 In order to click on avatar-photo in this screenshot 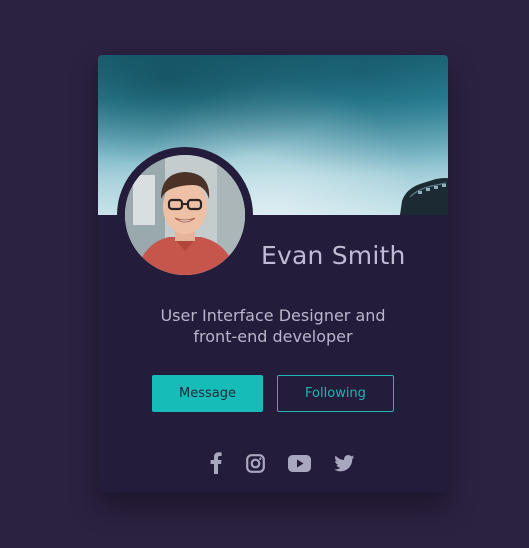, I will do `click(185, 215)`.